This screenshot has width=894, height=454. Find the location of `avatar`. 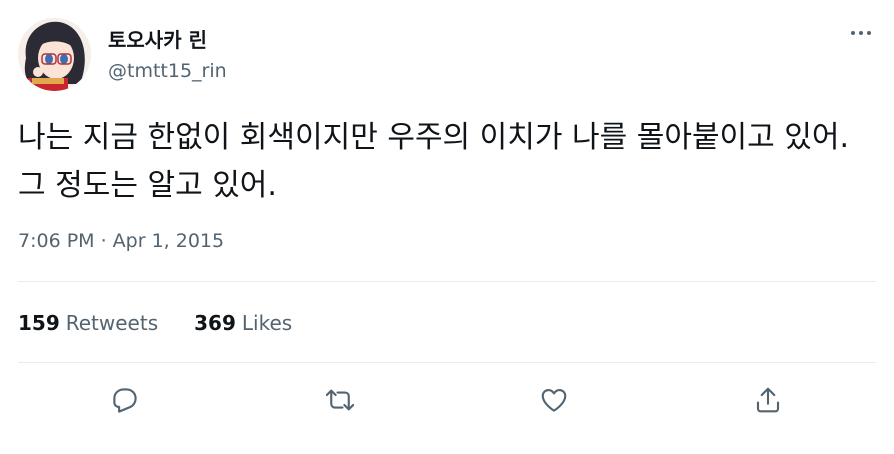

avatar is located at coordinates (54, 54).